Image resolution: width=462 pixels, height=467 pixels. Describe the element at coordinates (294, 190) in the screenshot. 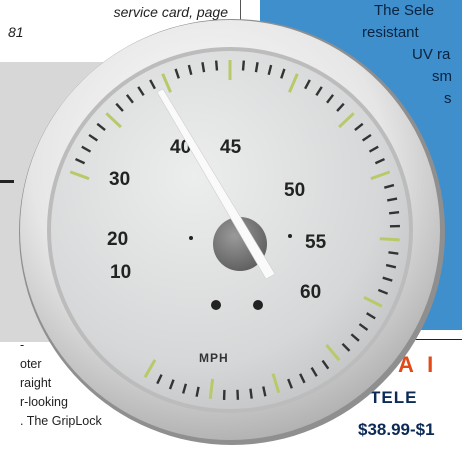

I see `gauge-numeral-50: 50` at that location.